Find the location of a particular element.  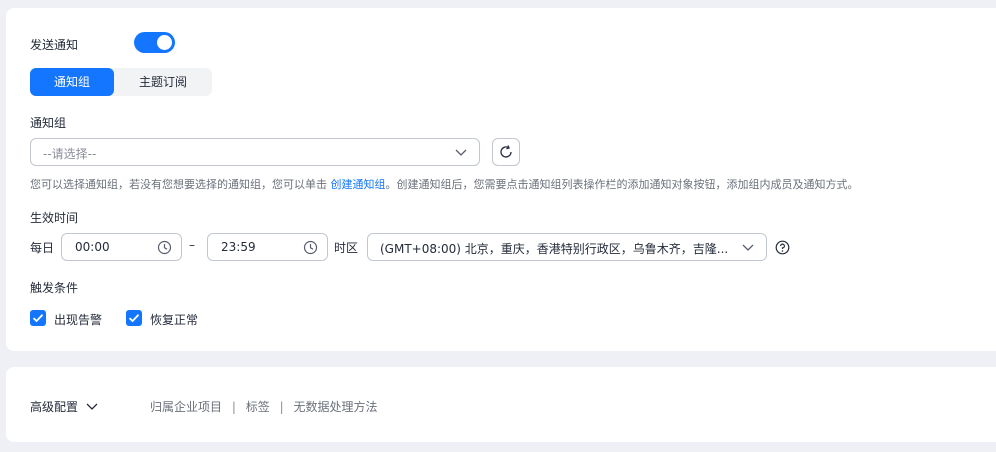

refresh-button is located at coordinates (506, 152).